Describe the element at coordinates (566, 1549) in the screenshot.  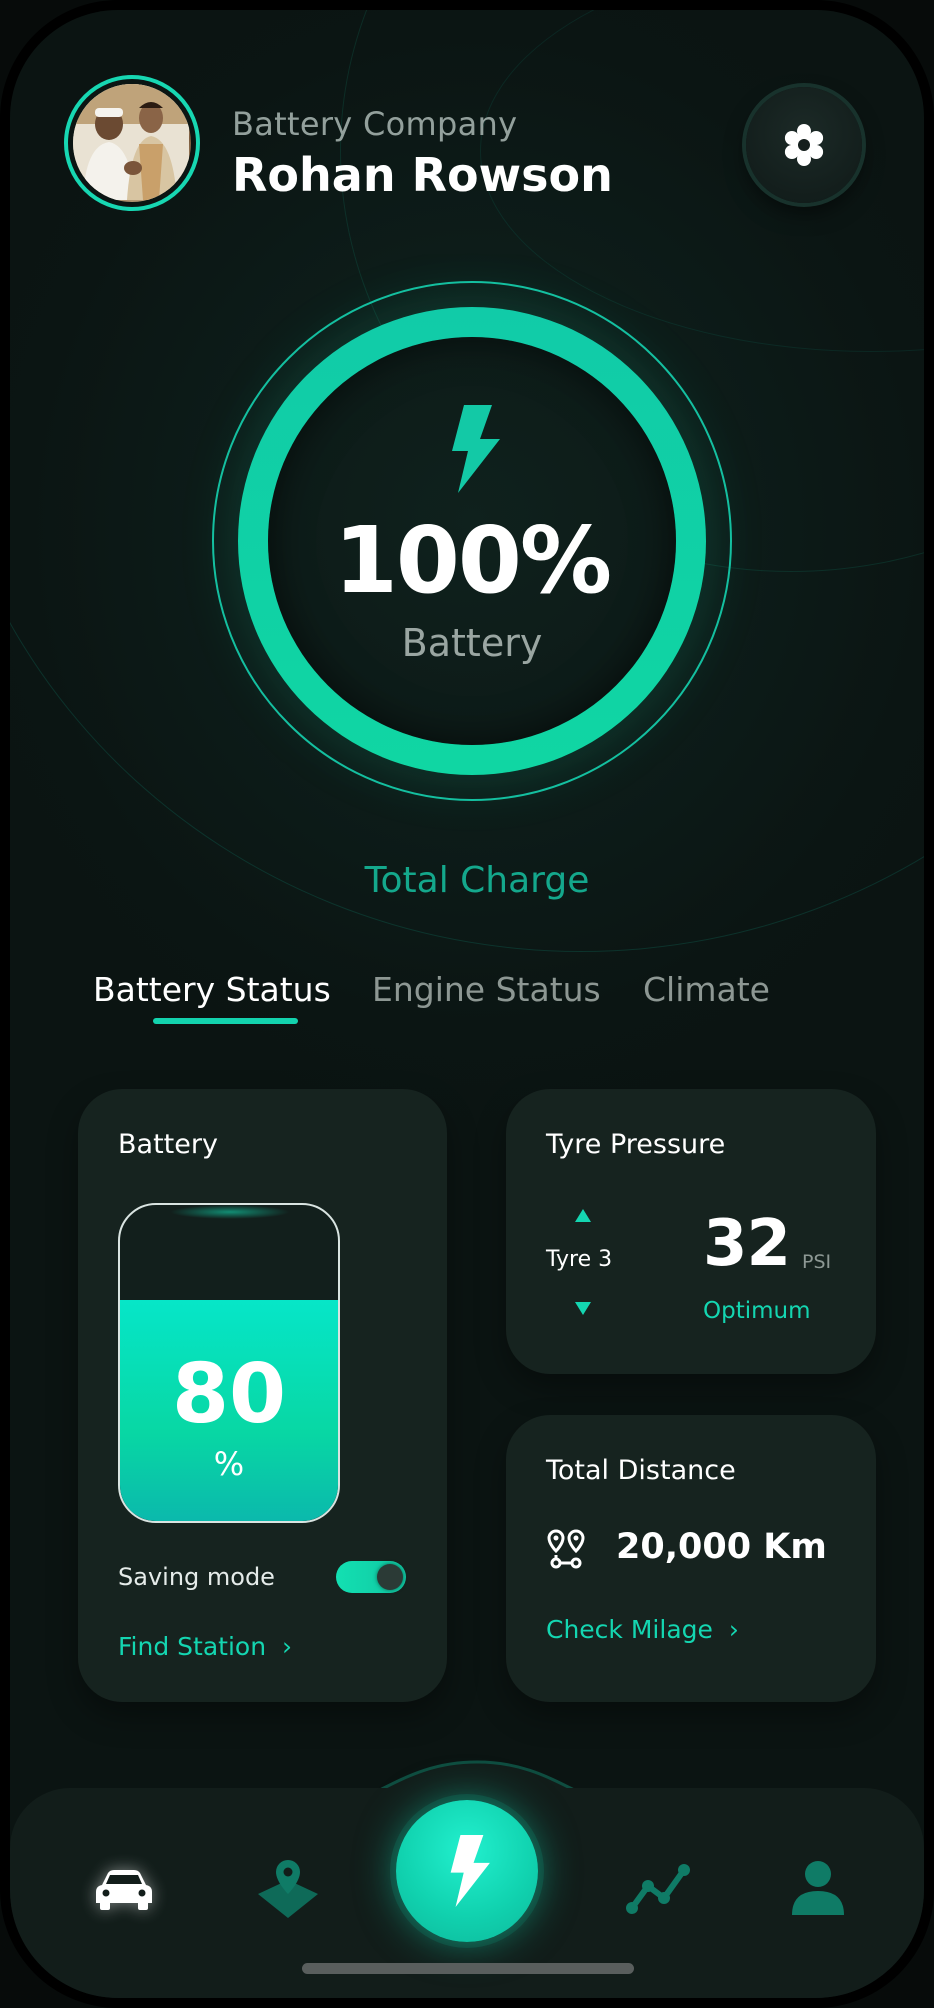
I see `route-icon` at that location.